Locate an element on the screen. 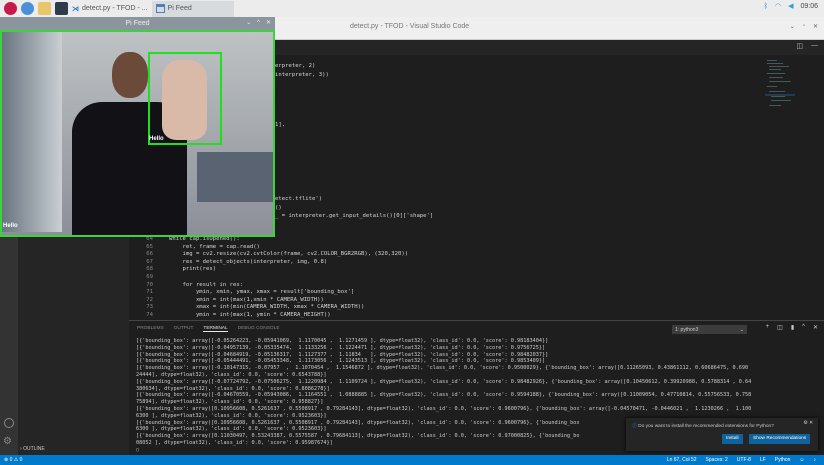 This screenshot has width=824, height=465. code-line: for result in res: is located at coordinates (206, 284).